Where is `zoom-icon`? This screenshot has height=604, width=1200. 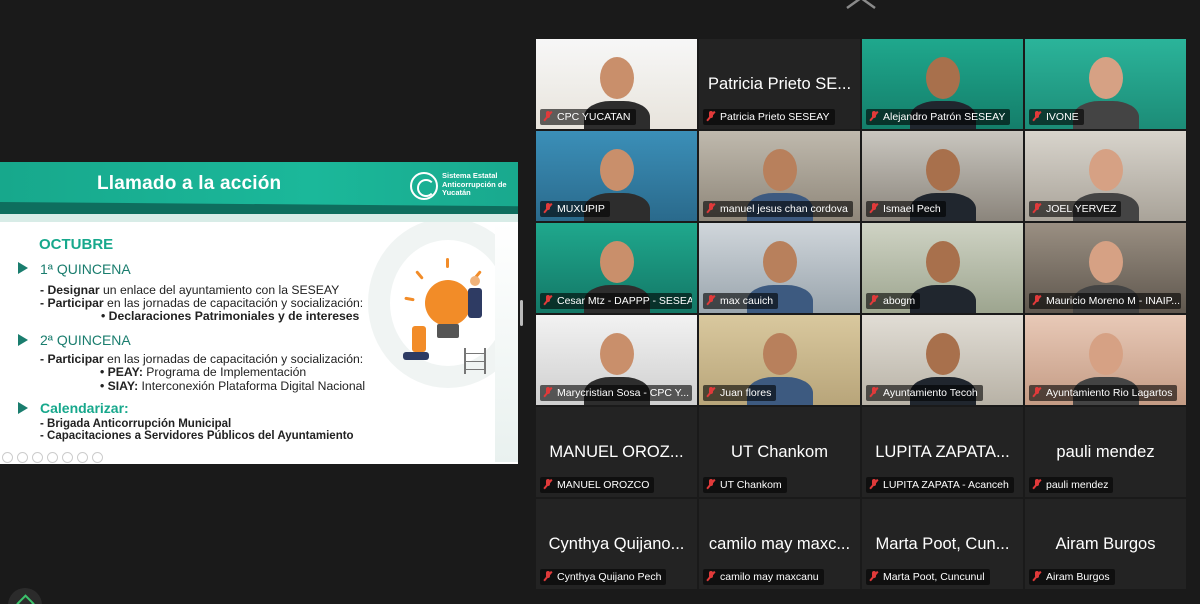 zoom-icon is located at coordinates (52, 457).